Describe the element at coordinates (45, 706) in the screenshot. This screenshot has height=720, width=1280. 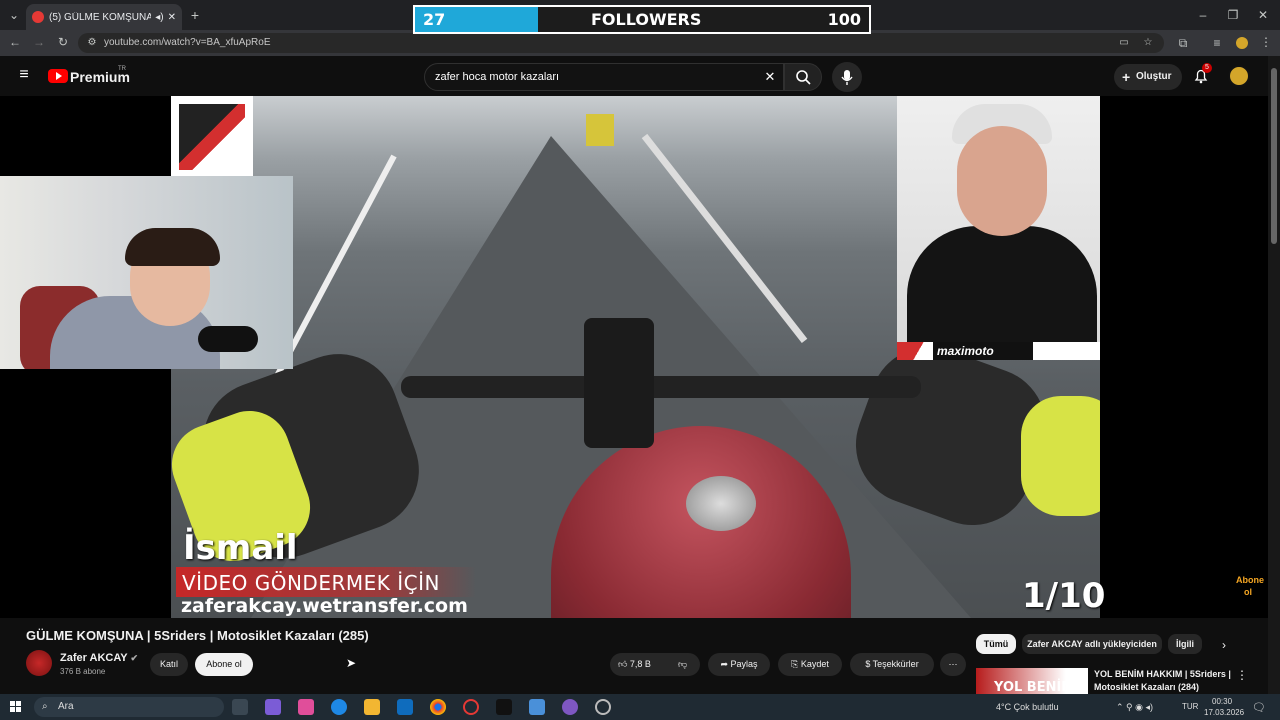
I see `taskbar-search-icon: ⌕` at that location.